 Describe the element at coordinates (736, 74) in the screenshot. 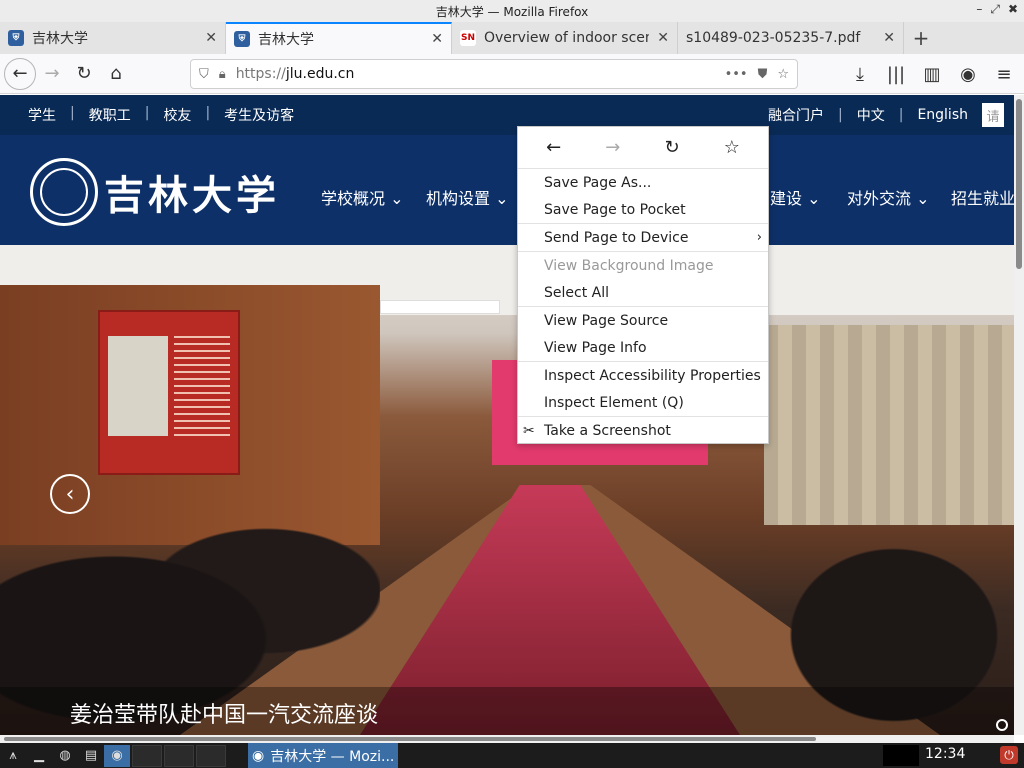

I see `page-actions-icon: •••` at that location.